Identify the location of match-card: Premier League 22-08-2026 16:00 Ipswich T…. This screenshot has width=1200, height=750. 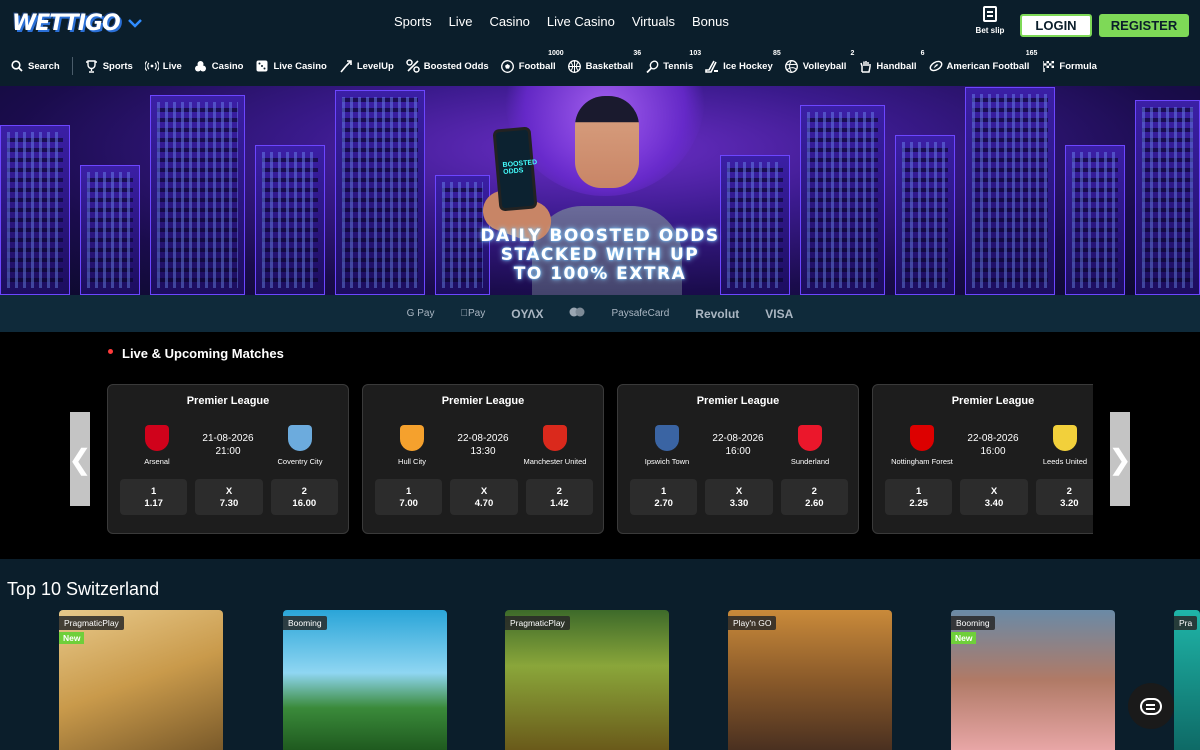
(738, 459).